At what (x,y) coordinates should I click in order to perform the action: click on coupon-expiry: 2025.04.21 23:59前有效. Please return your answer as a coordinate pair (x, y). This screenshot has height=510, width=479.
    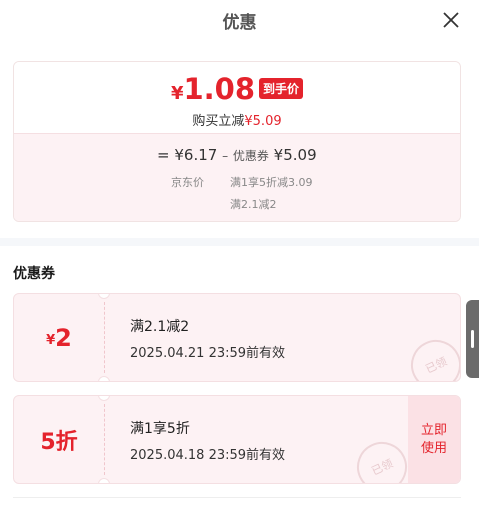
    Looking at the image, I should click on (208, 353).